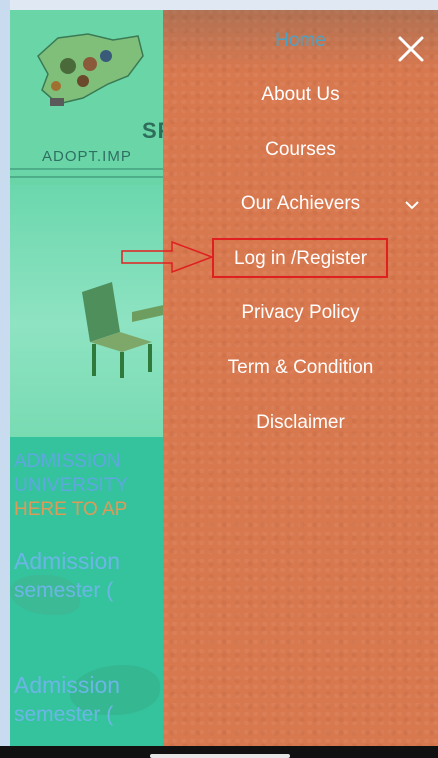  Describe the element at coordinates (87, 156) in the screenshot. I see `site-domain-text: ADOPT.IMP` at that location.